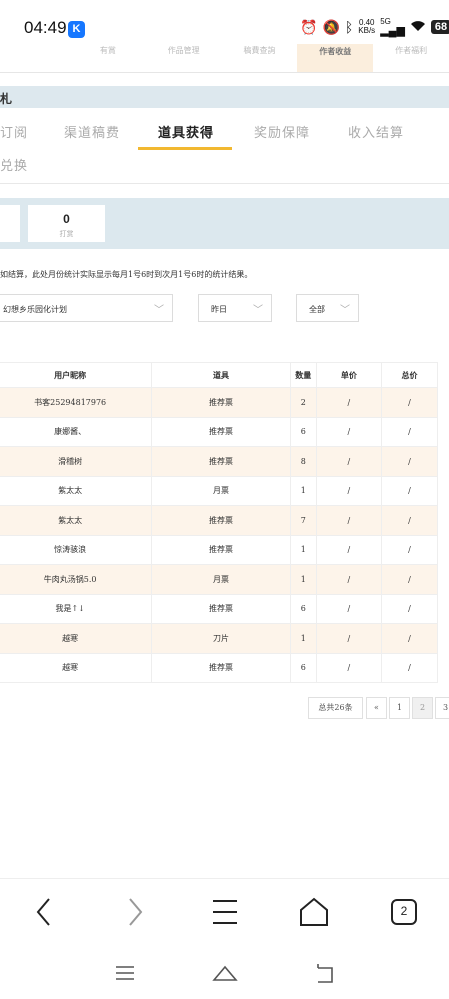 The height and width of the screenshot is (999, 449). I want to click on menu-icon, so click(225, 912).